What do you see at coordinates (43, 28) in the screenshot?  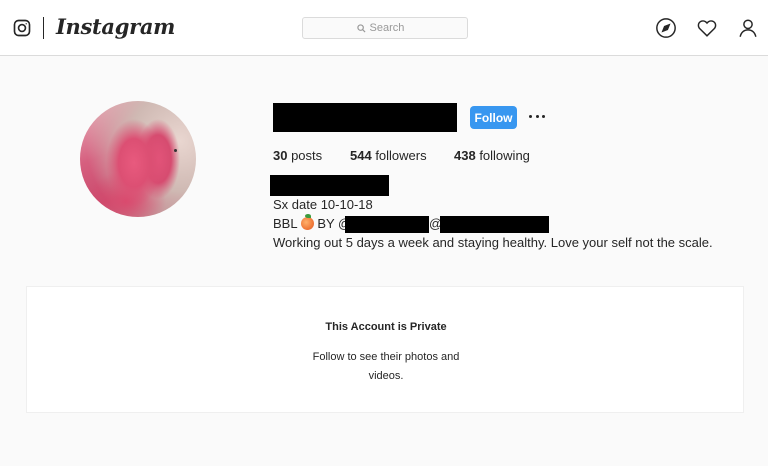 I see `logo-divider` at bounding box center [43, 28].